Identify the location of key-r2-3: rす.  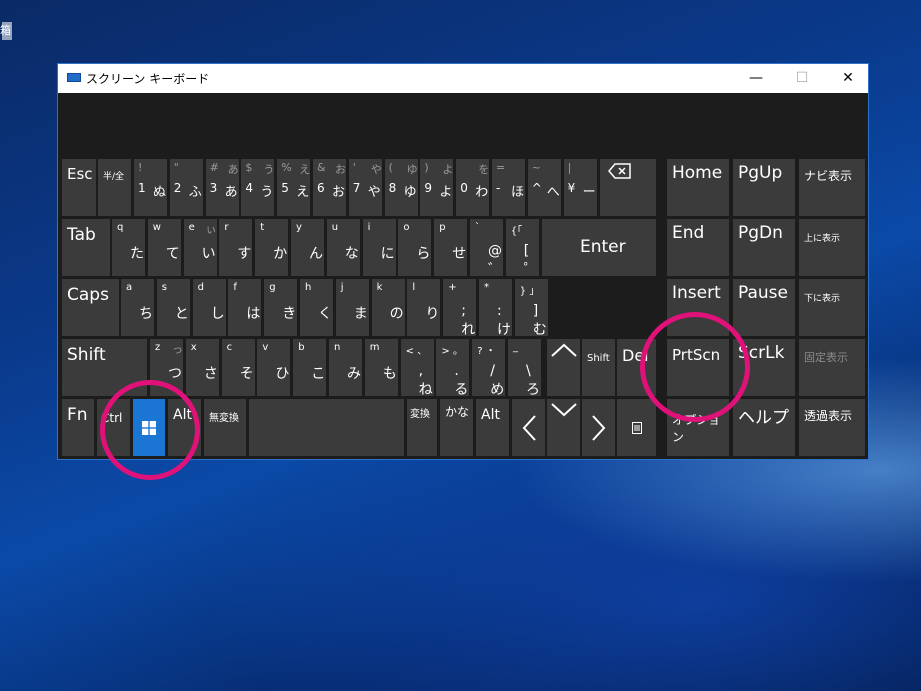
(236, 247).